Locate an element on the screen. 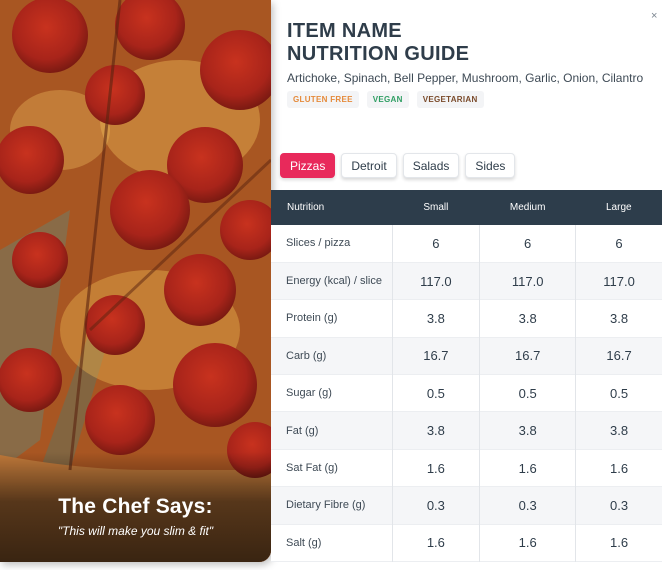 The image size is (662, 570). cell-large: 16.7 is located at coordinates (618, 356).